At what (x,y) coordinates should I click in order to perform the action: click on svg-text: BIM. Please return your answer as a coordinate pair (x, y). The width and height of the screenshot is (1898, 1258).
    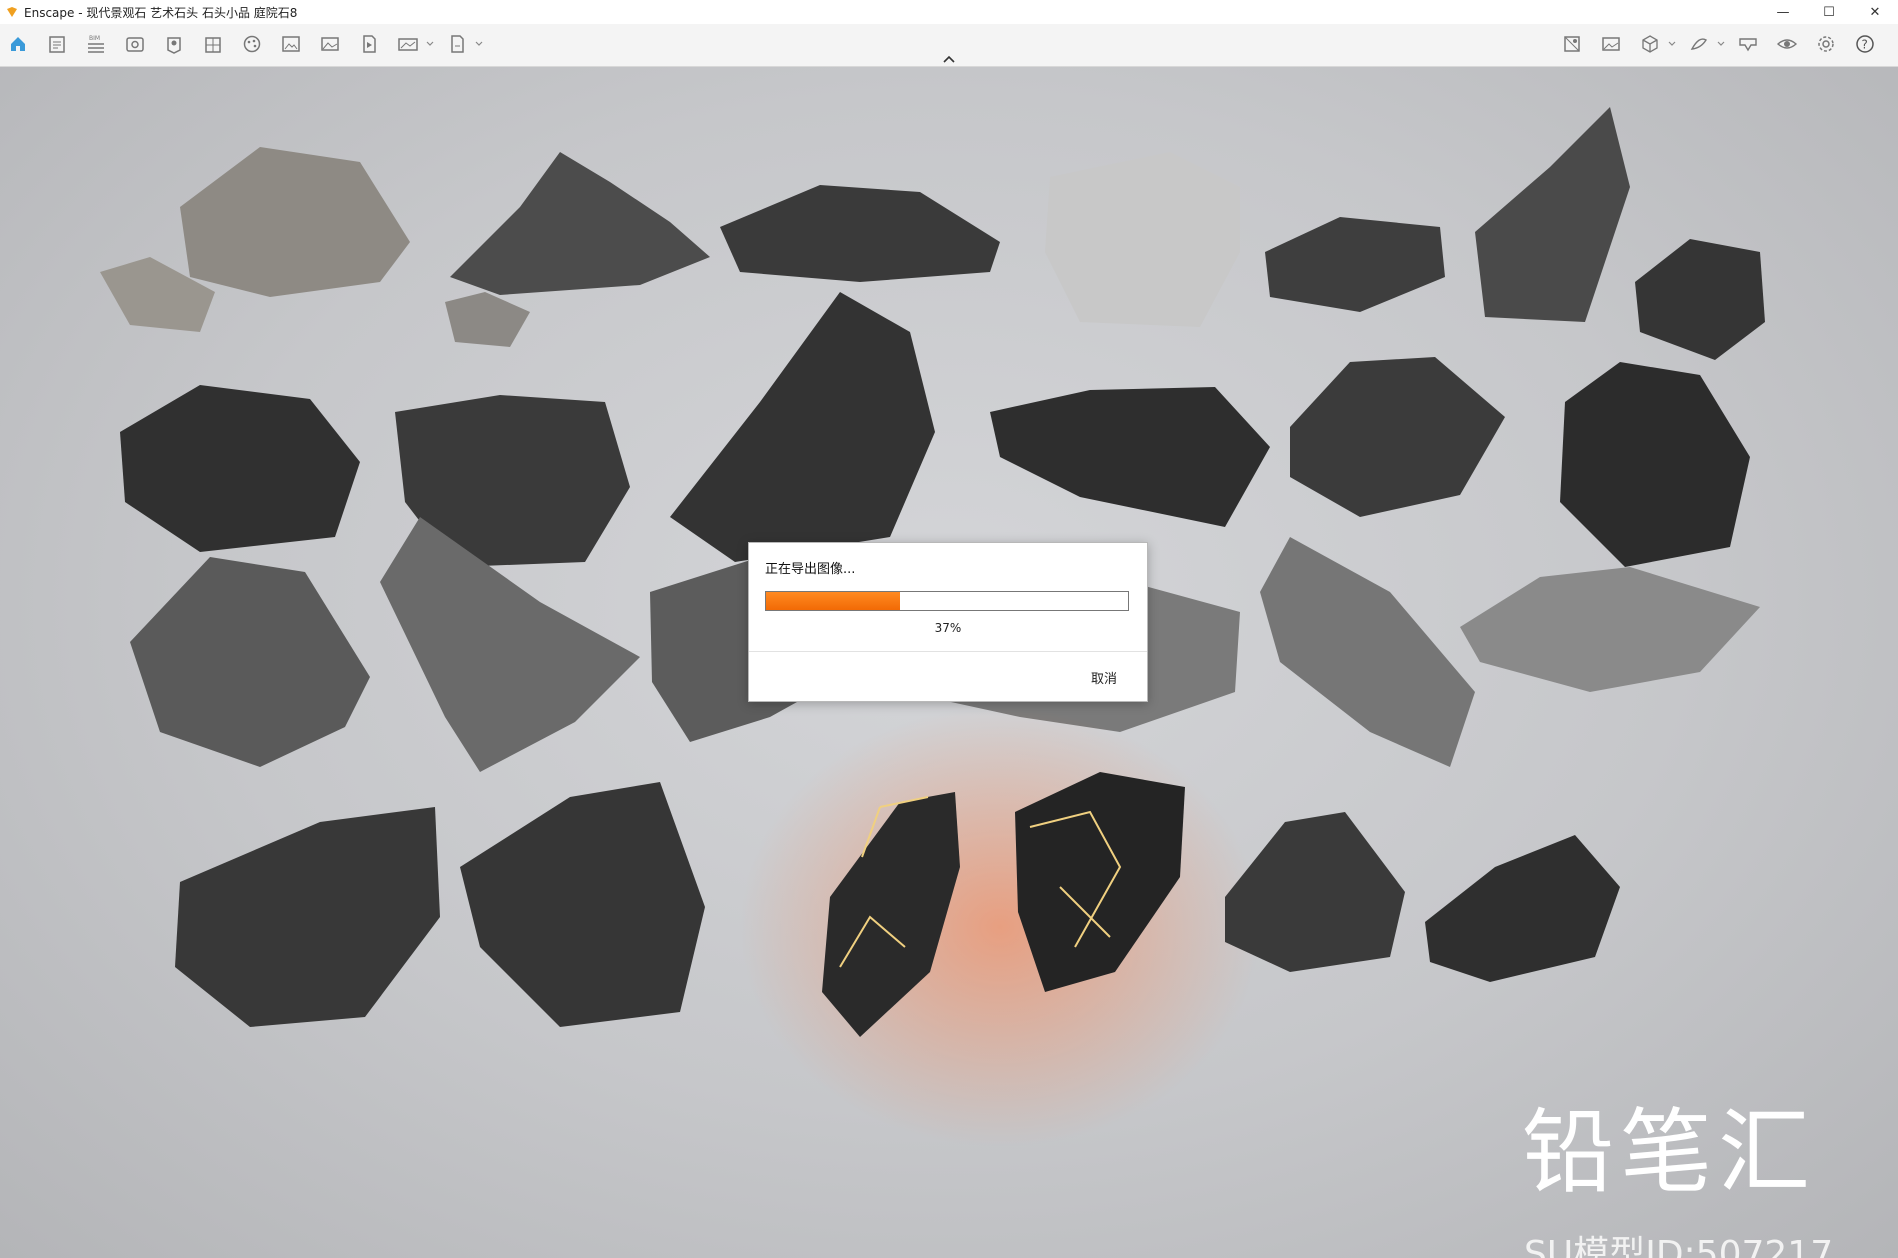
    Looking at the image, I should click on (94, 38).